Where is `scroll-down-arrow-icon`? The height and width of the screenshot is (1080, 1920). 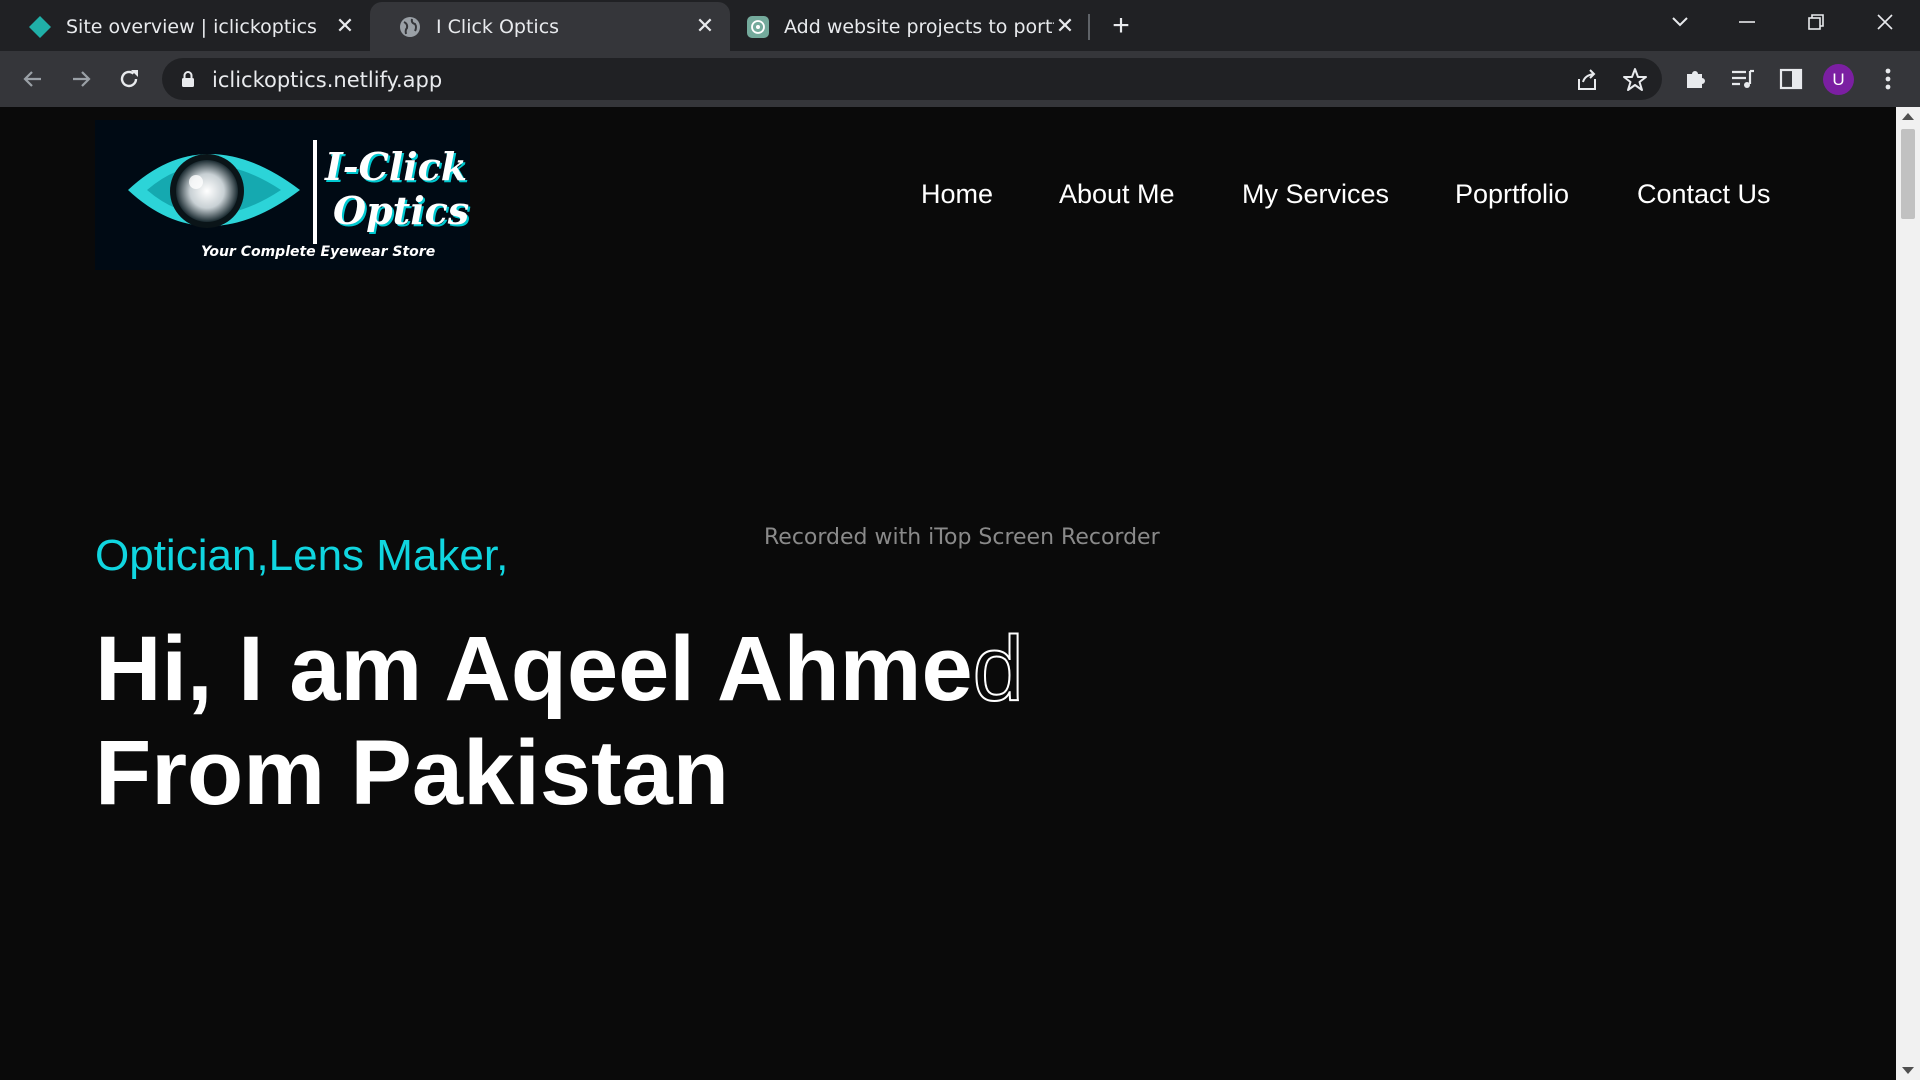
scroll-down-arrow-icon is located at coordinates (1908, 1070).